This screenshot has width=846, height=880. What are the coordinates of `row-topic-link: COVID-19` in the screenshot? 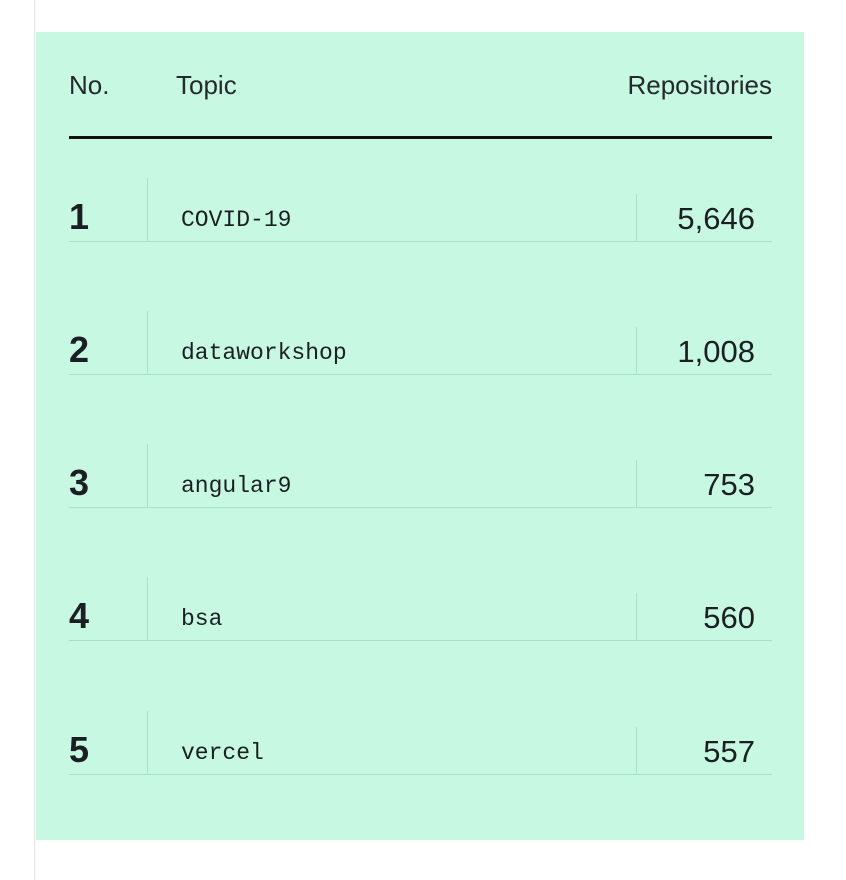 It's located at (236, 220).